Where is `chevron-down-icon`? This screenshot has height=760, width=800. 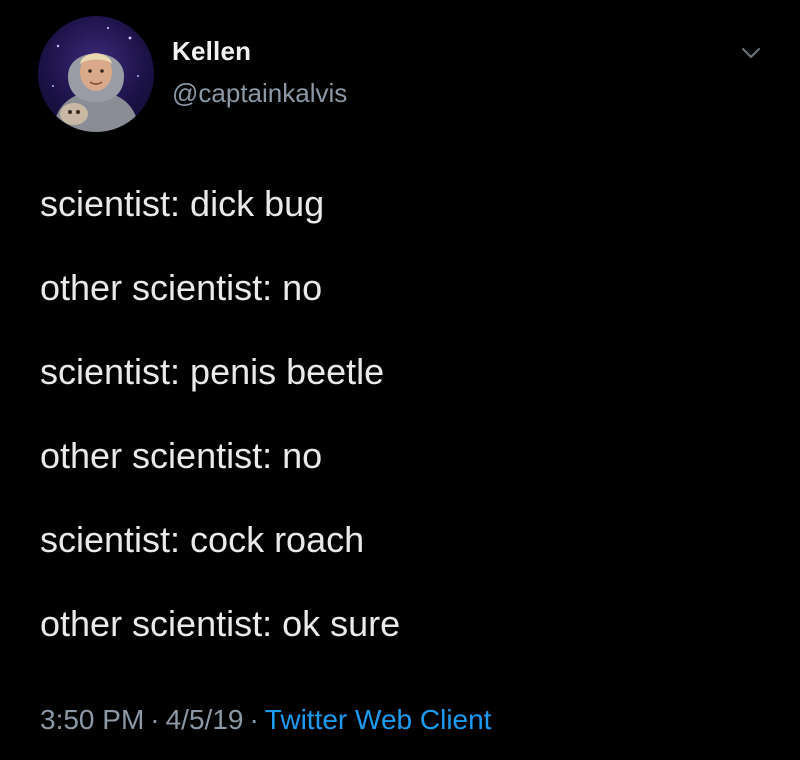 chevron-down-icon is located at coordinates (751, 53).